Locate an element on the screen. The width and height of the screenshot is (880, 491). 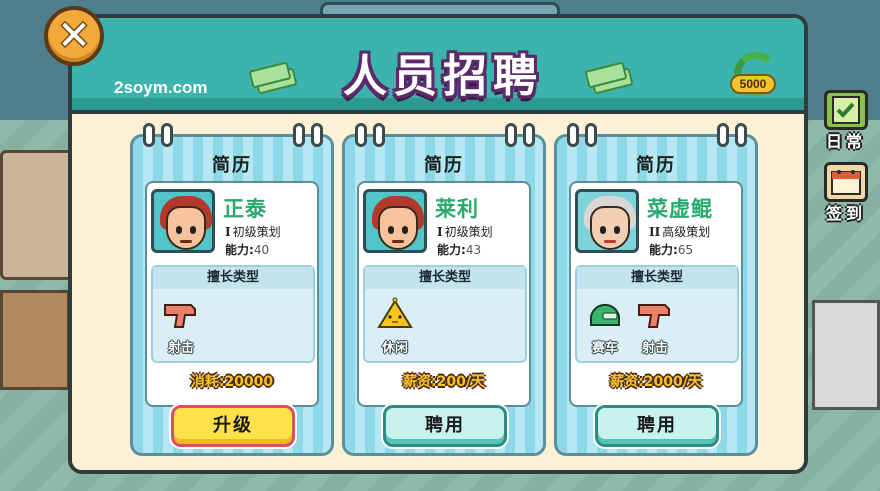
resume-content: 菜虚鲲 II 高级策划 能力:65 擅长类型 赛车 射击 薪资:2000/天 is located at coordinates (656, 294).